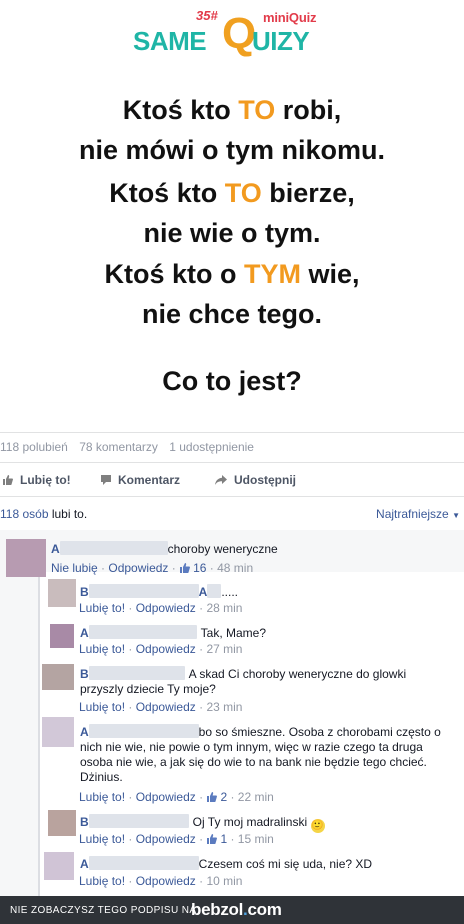  What do you see at coordinates (149, 480) in the screenshot?
I see `comment-button-label: Komentarz` at bounding box center [149, 480].